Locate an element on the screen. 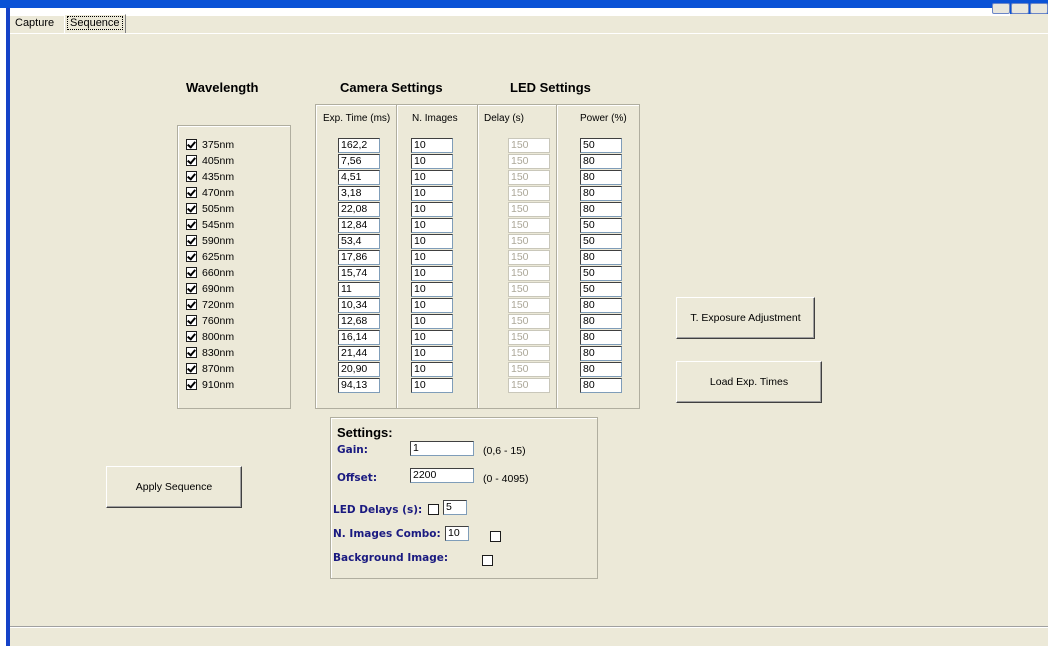 This screenshot has width=1048, height=646. wavelength-row: 800nm is located at coordinates (210, 337).